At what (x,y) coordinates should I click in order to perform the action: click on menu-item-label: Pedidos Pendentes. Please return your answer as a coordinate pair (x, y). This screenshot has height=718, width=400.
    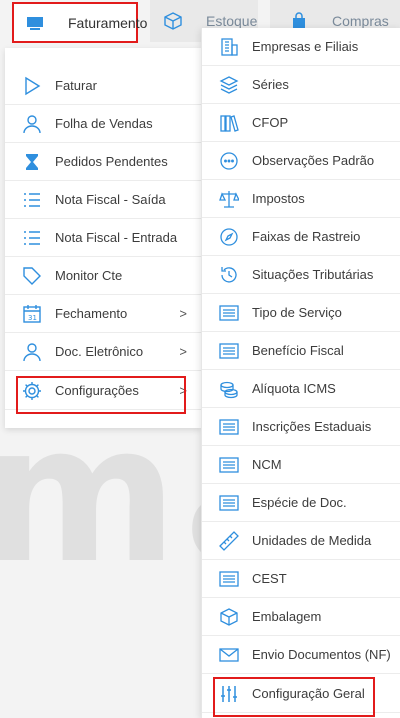
    Looking at the image, I should click on (111, 161).